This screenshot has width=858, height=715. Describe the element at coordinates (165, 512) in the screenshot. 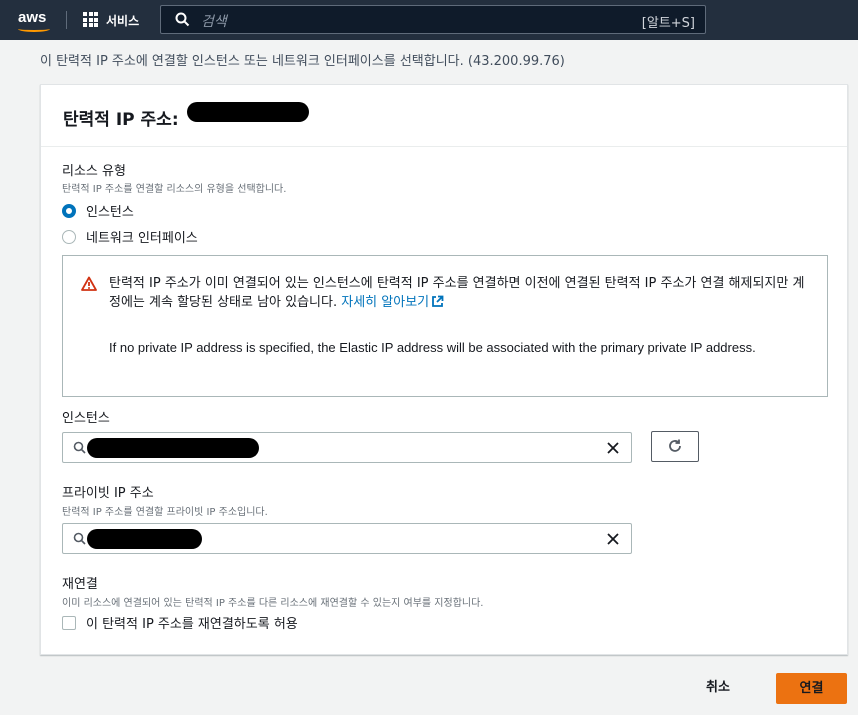

I see `private-ip-description: 탄력적 IP 주소를 연결할 프라이빗 IP 주소입니다.` at that location.